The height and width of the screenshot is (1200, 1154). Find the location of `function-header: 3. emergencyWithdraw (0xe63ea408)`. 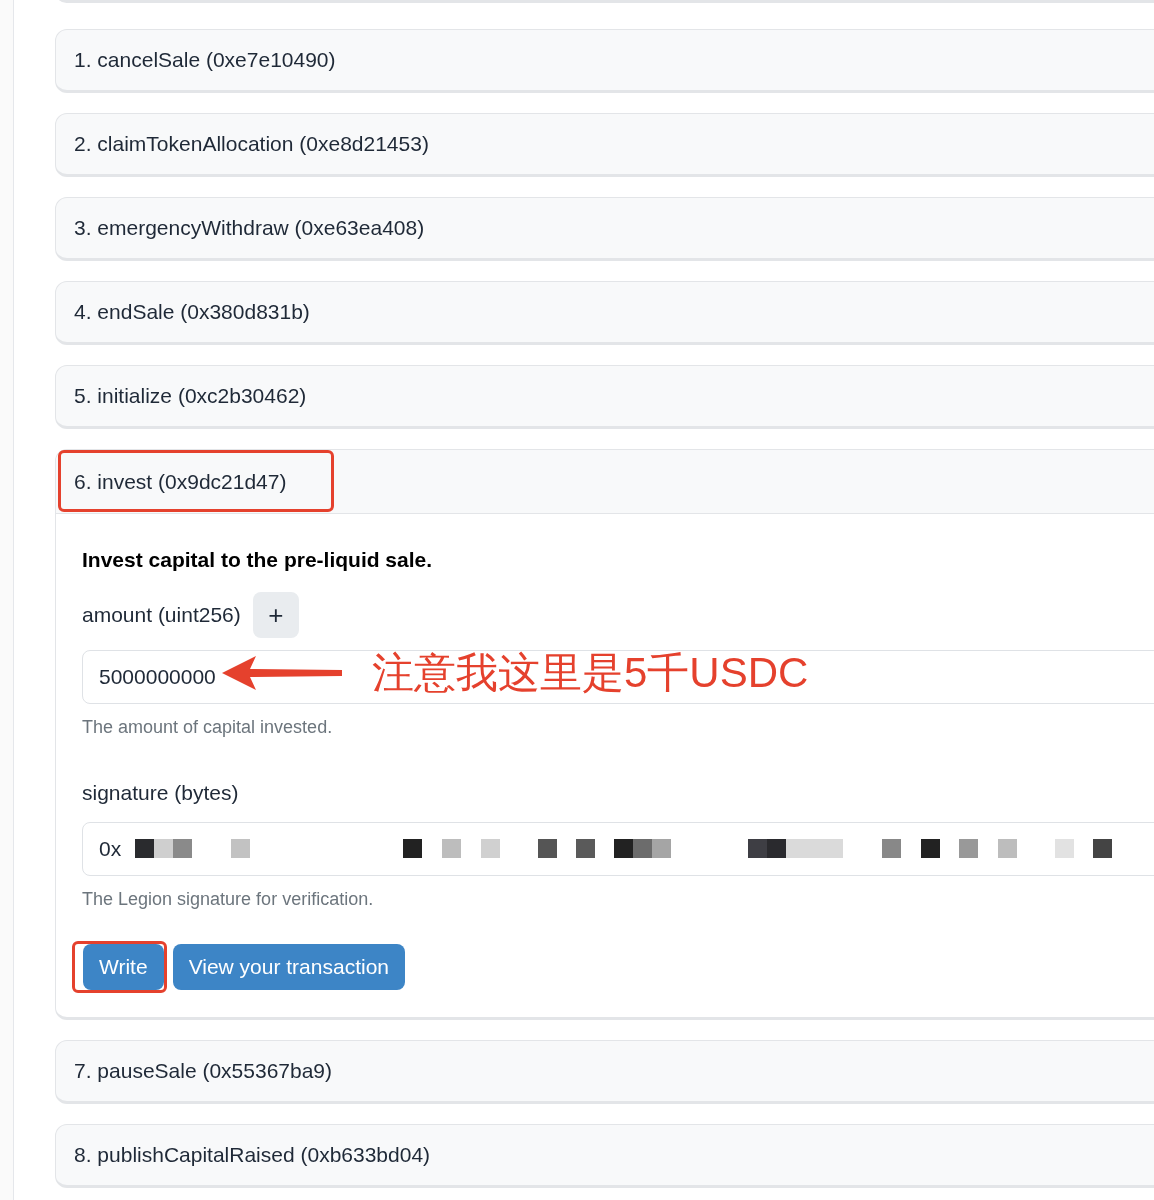

function-header: 3. emergencyWithdraw (0xe63ea408) is located at coordinates (604, 229).